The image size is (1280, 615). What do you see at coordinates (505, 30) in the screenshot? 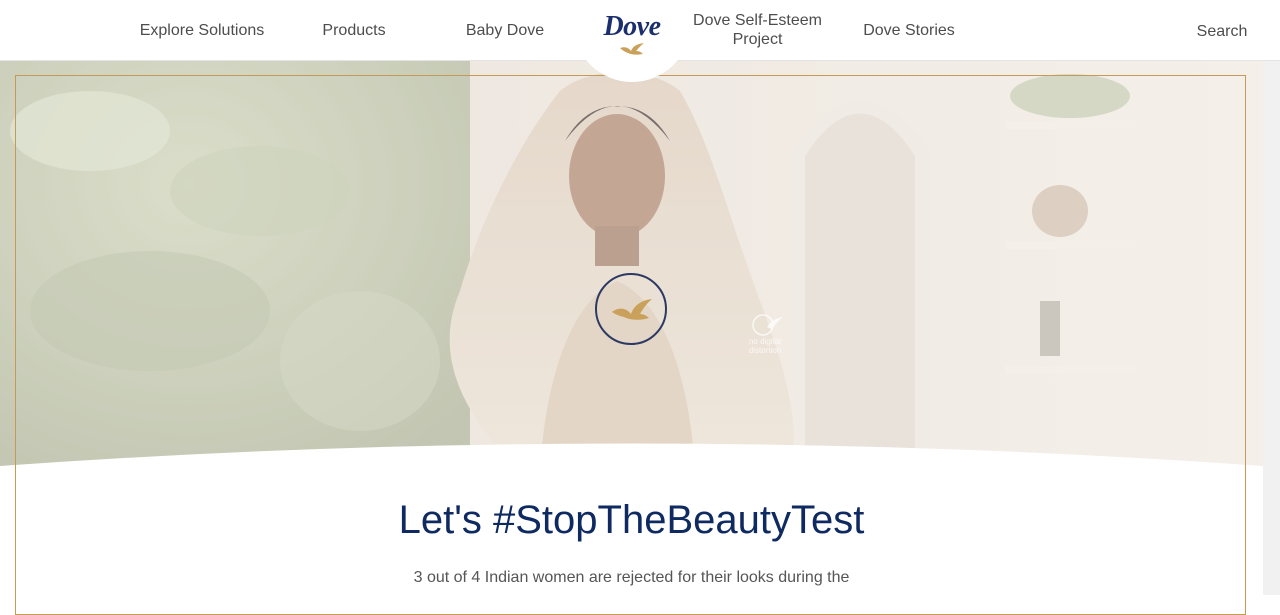
I see `nav-baby-dove: Baby Dove` at bounding box center [505, 30].